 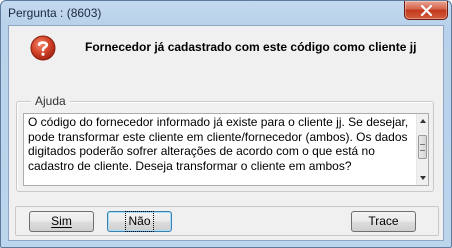 I want to click on sim-button-label: Sim, so click(x=61, y=221).